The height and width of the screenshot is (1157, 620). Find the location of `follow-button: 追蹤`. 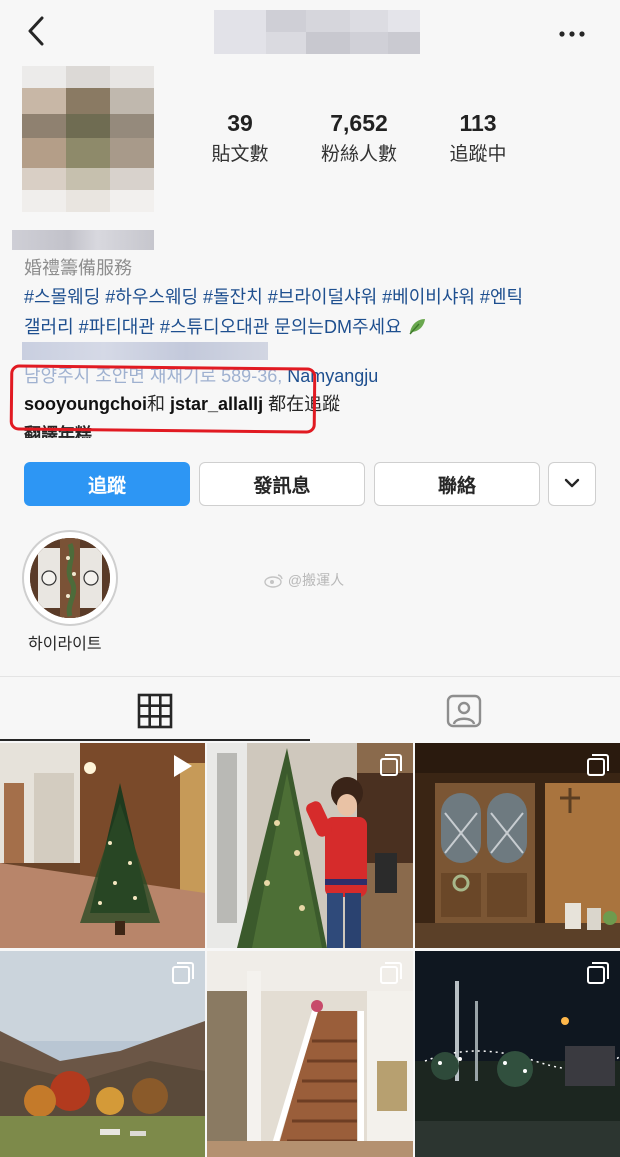

follow-button: 追蹤 is located at coordinates (107, 484).